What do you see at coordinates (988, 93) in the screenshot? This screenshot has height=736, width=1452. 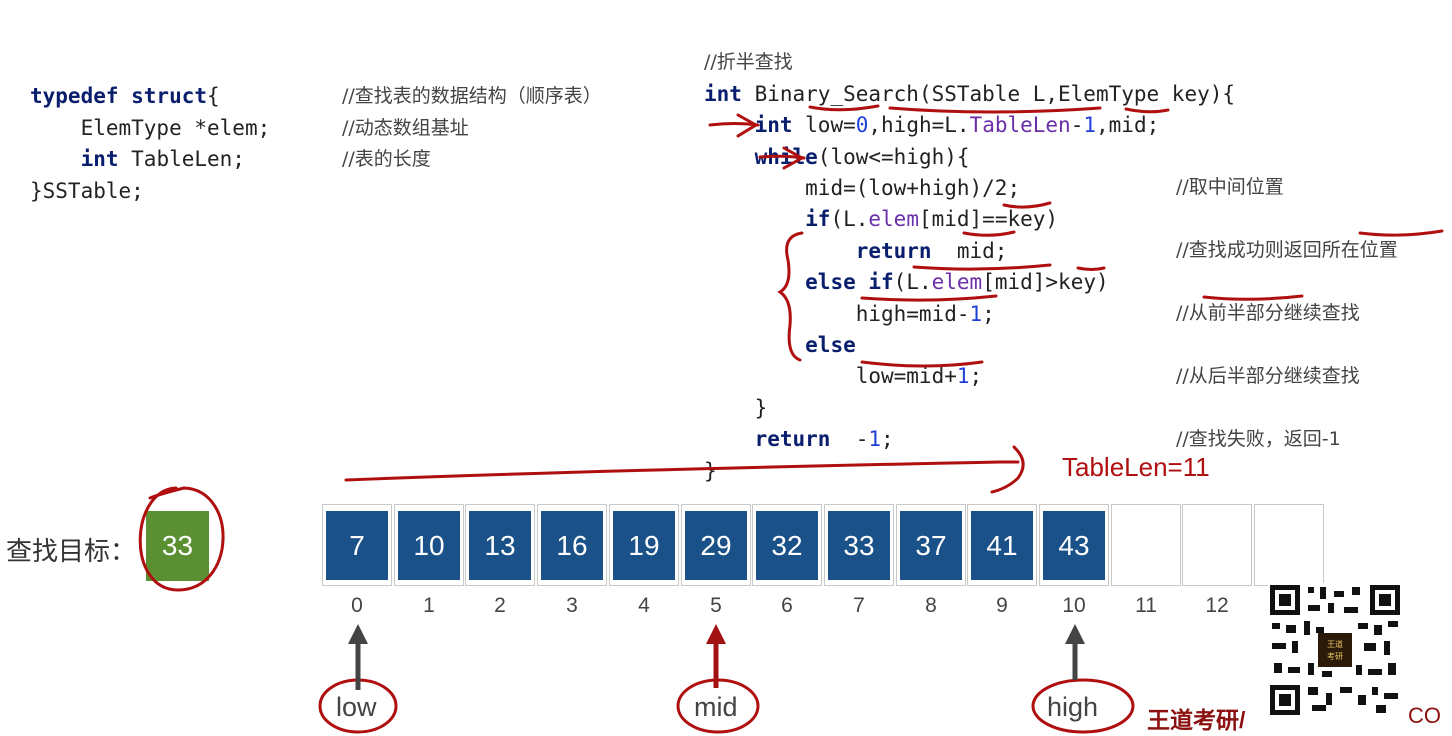 I see `function-signature: Binary_Search(SSTable L,ElemType key){` at bounding box center [988, 93].